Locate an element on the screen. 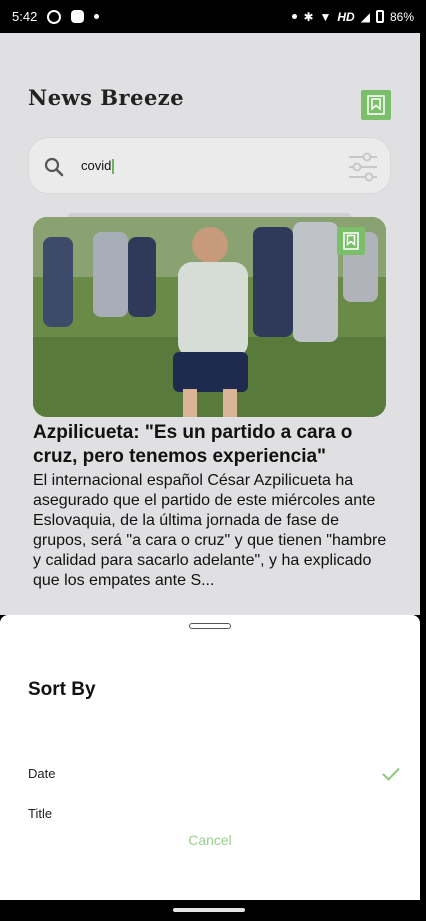 The width and height of the screenshot is (426, 921). sheet-drag-handle is located at coordinates (210, 626).